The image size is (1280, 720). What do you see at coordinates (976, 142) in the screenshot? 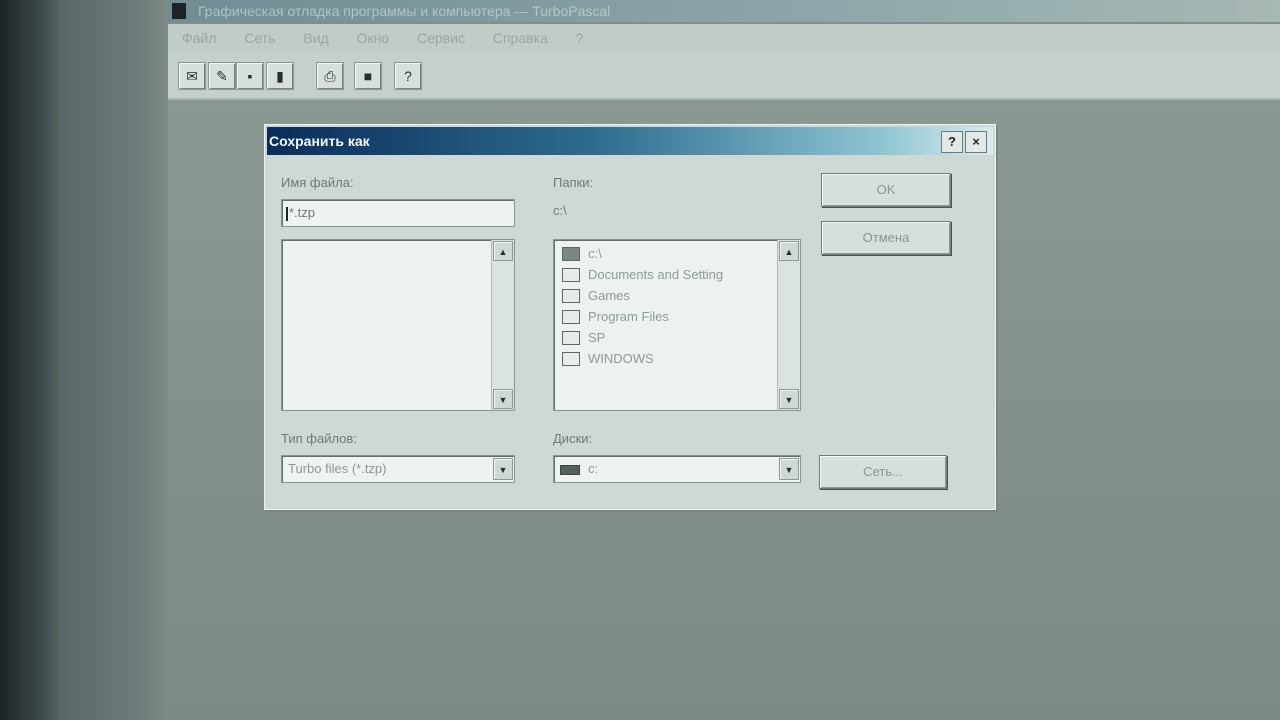
I see `dialog-close-button: ×` at bounding box center [976, 142].